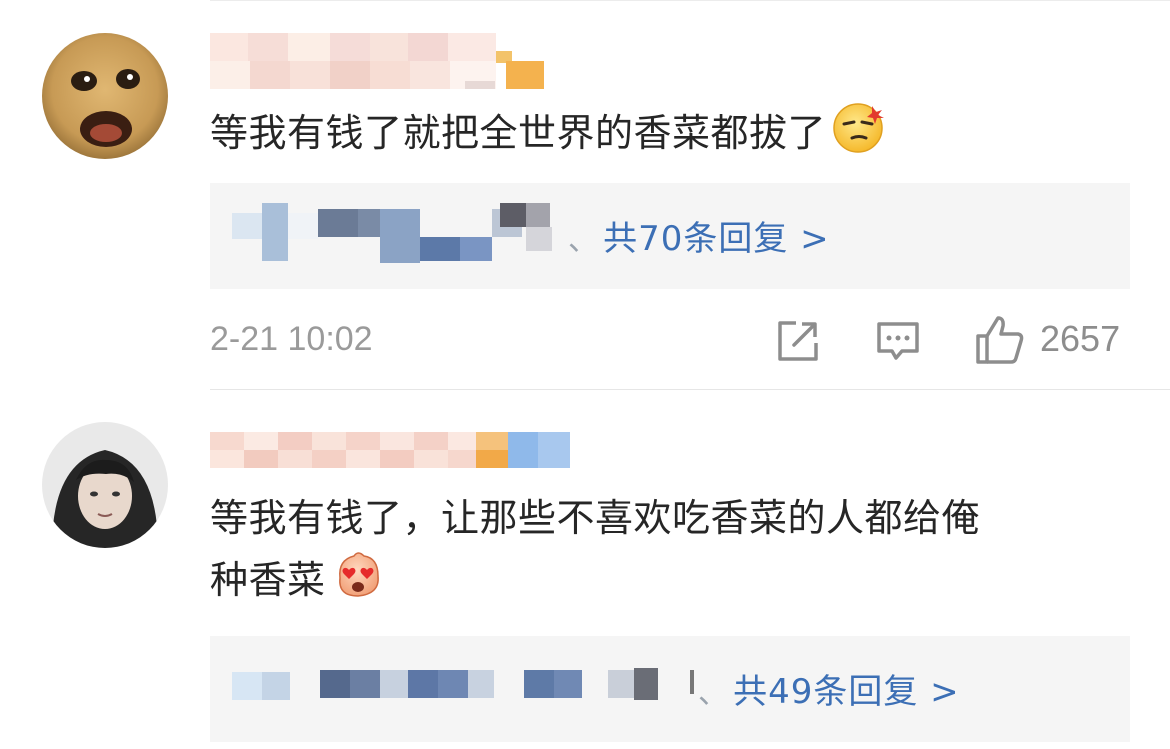  I want to click on reply-count-text: 共70条回复 >, so click(716, 239).